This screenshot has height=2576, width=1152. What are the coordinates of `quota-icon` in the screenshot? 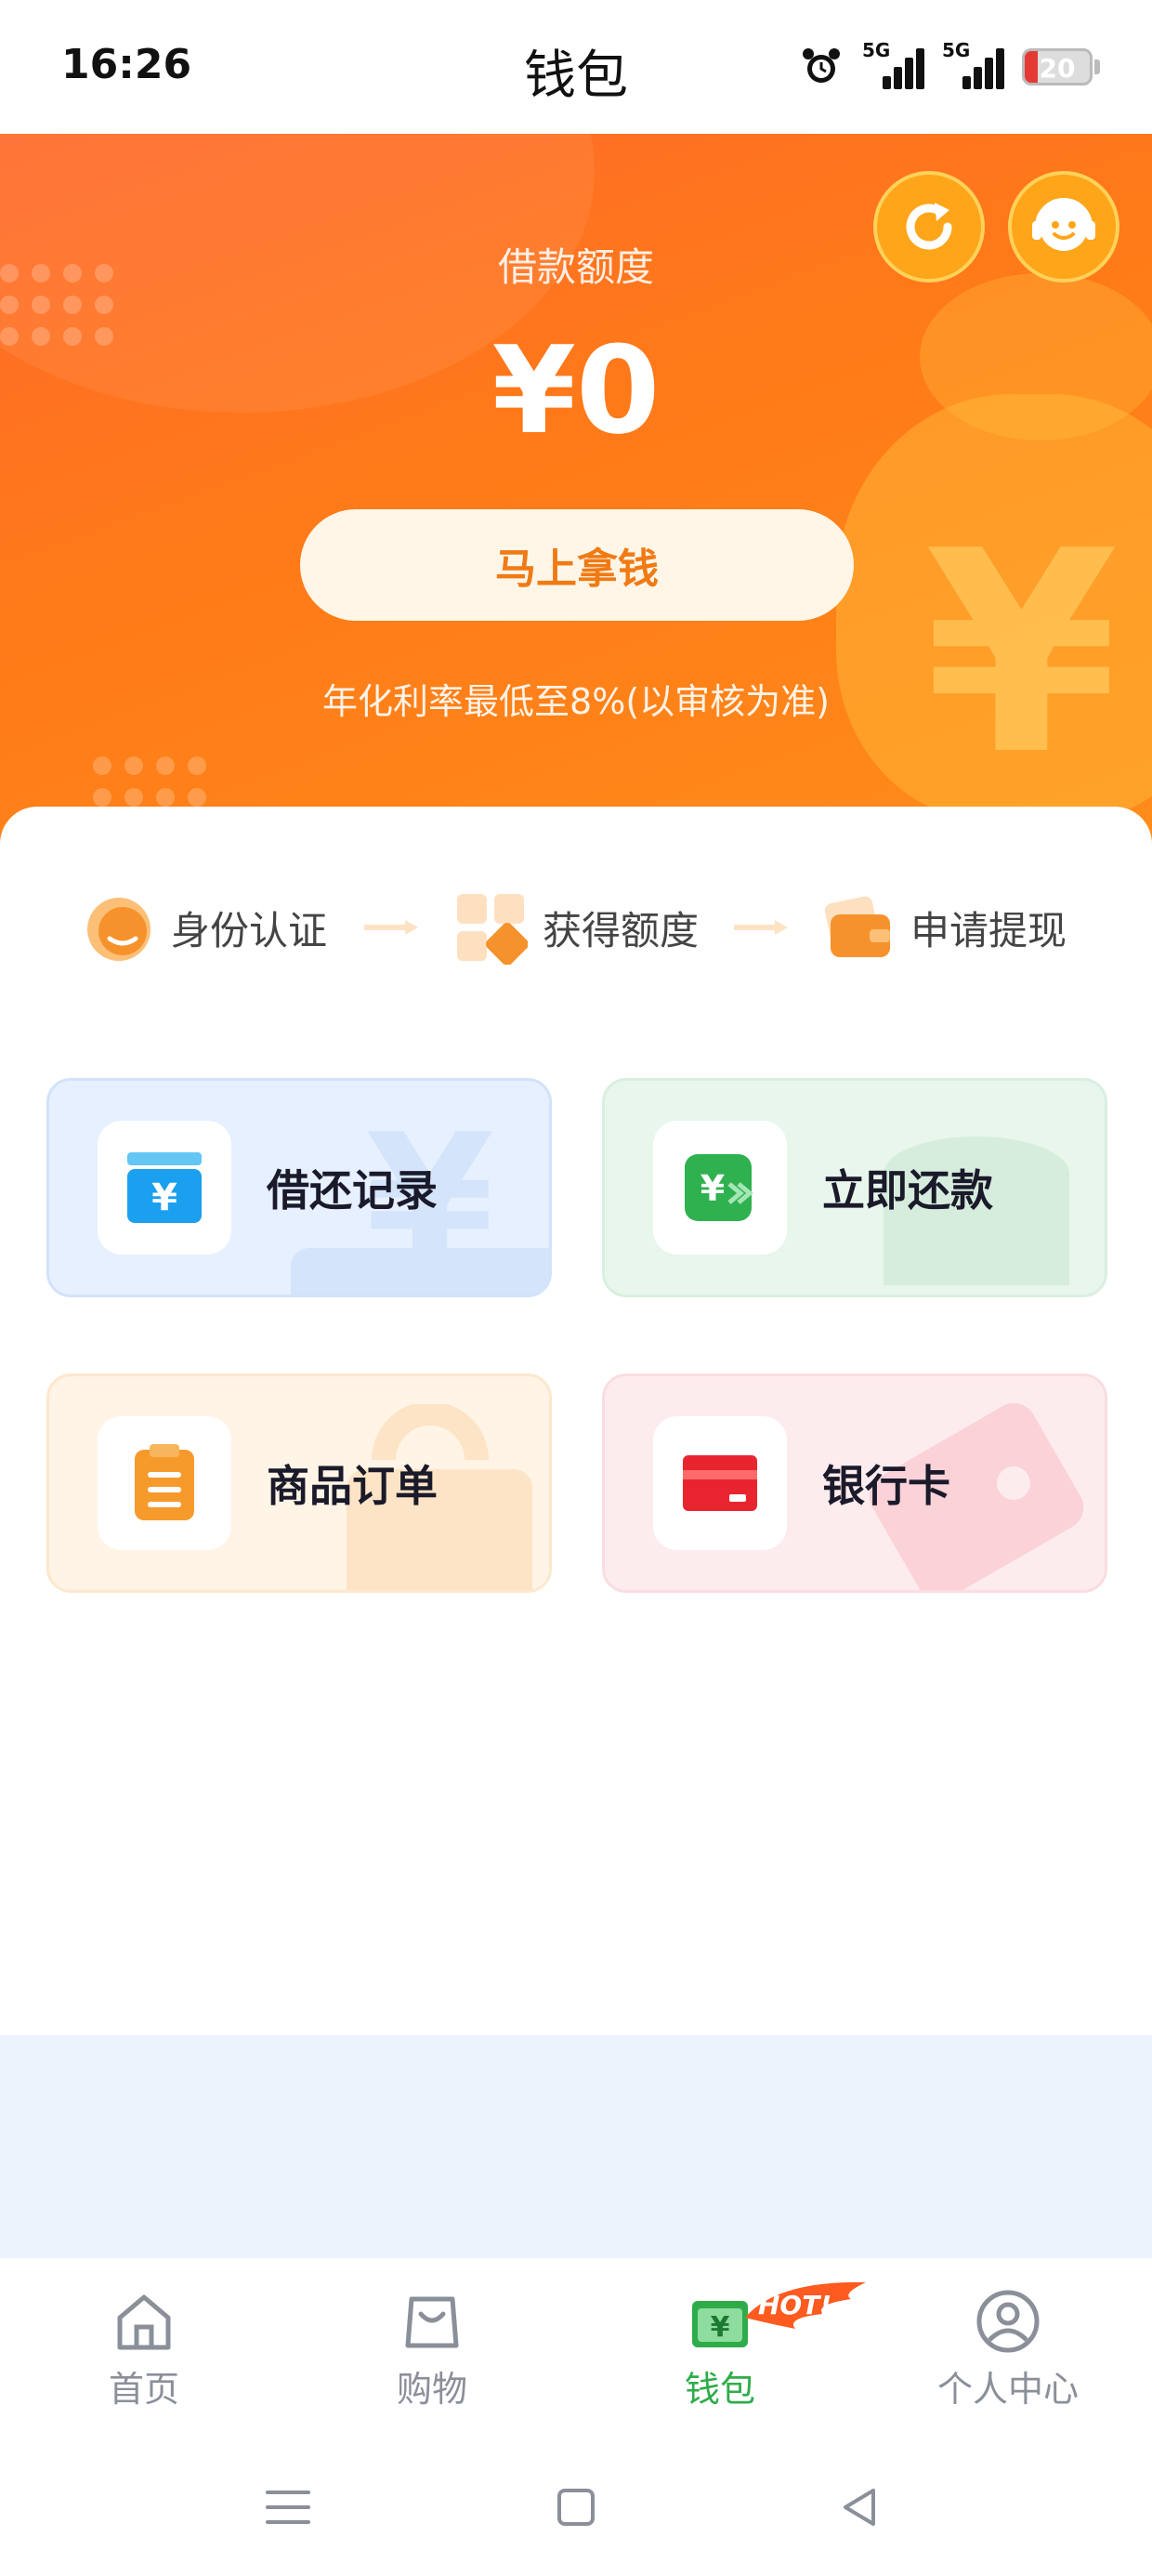 It's located at (492, 929).